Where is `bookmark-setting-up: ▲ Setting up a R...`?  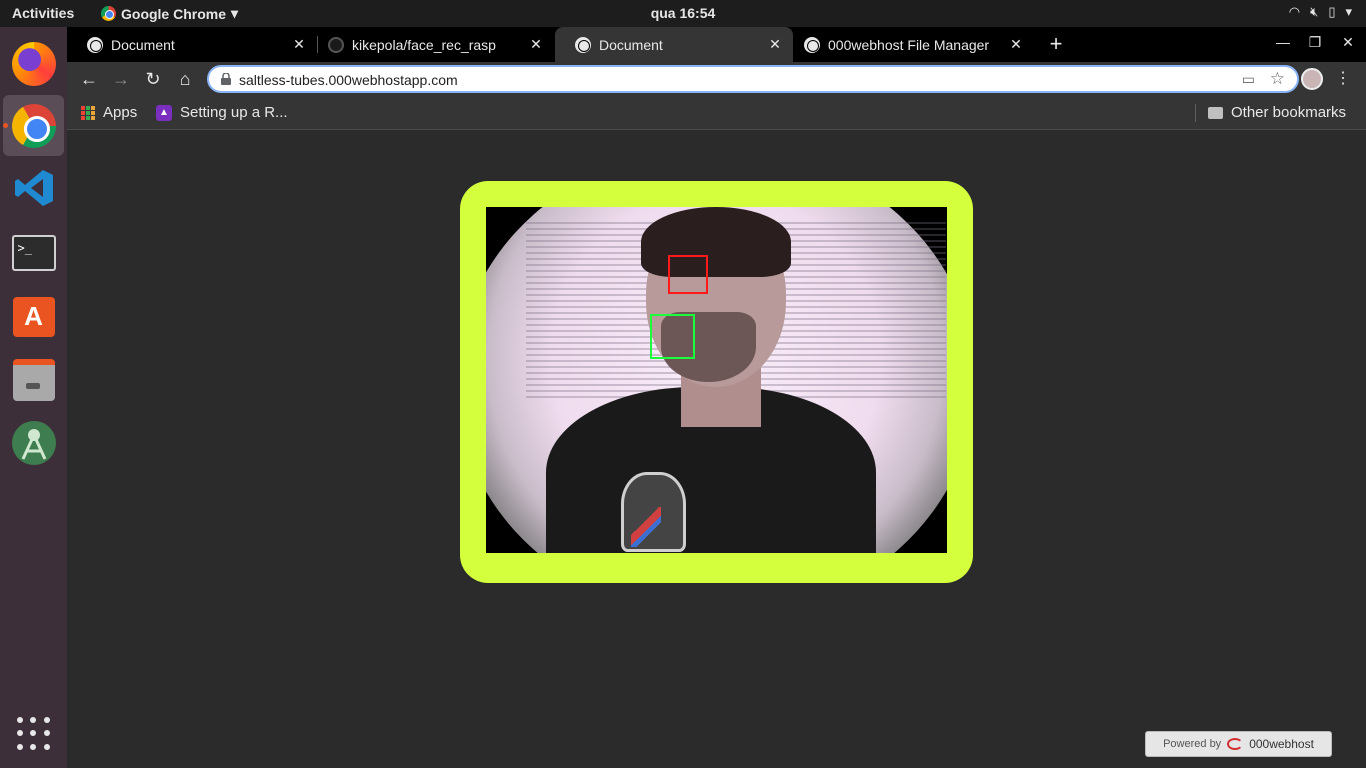
bookmark-setting-up: ▲ Setting up a R... is located at coordinates (222, 112).